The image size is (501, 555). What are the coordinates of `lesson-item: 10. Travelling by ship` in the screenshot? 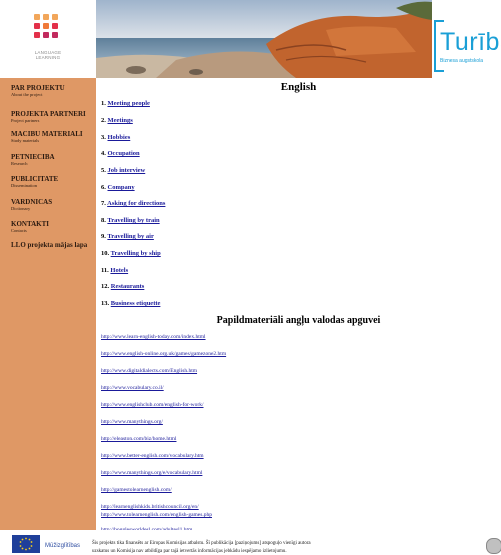 It's located at (131, 253).